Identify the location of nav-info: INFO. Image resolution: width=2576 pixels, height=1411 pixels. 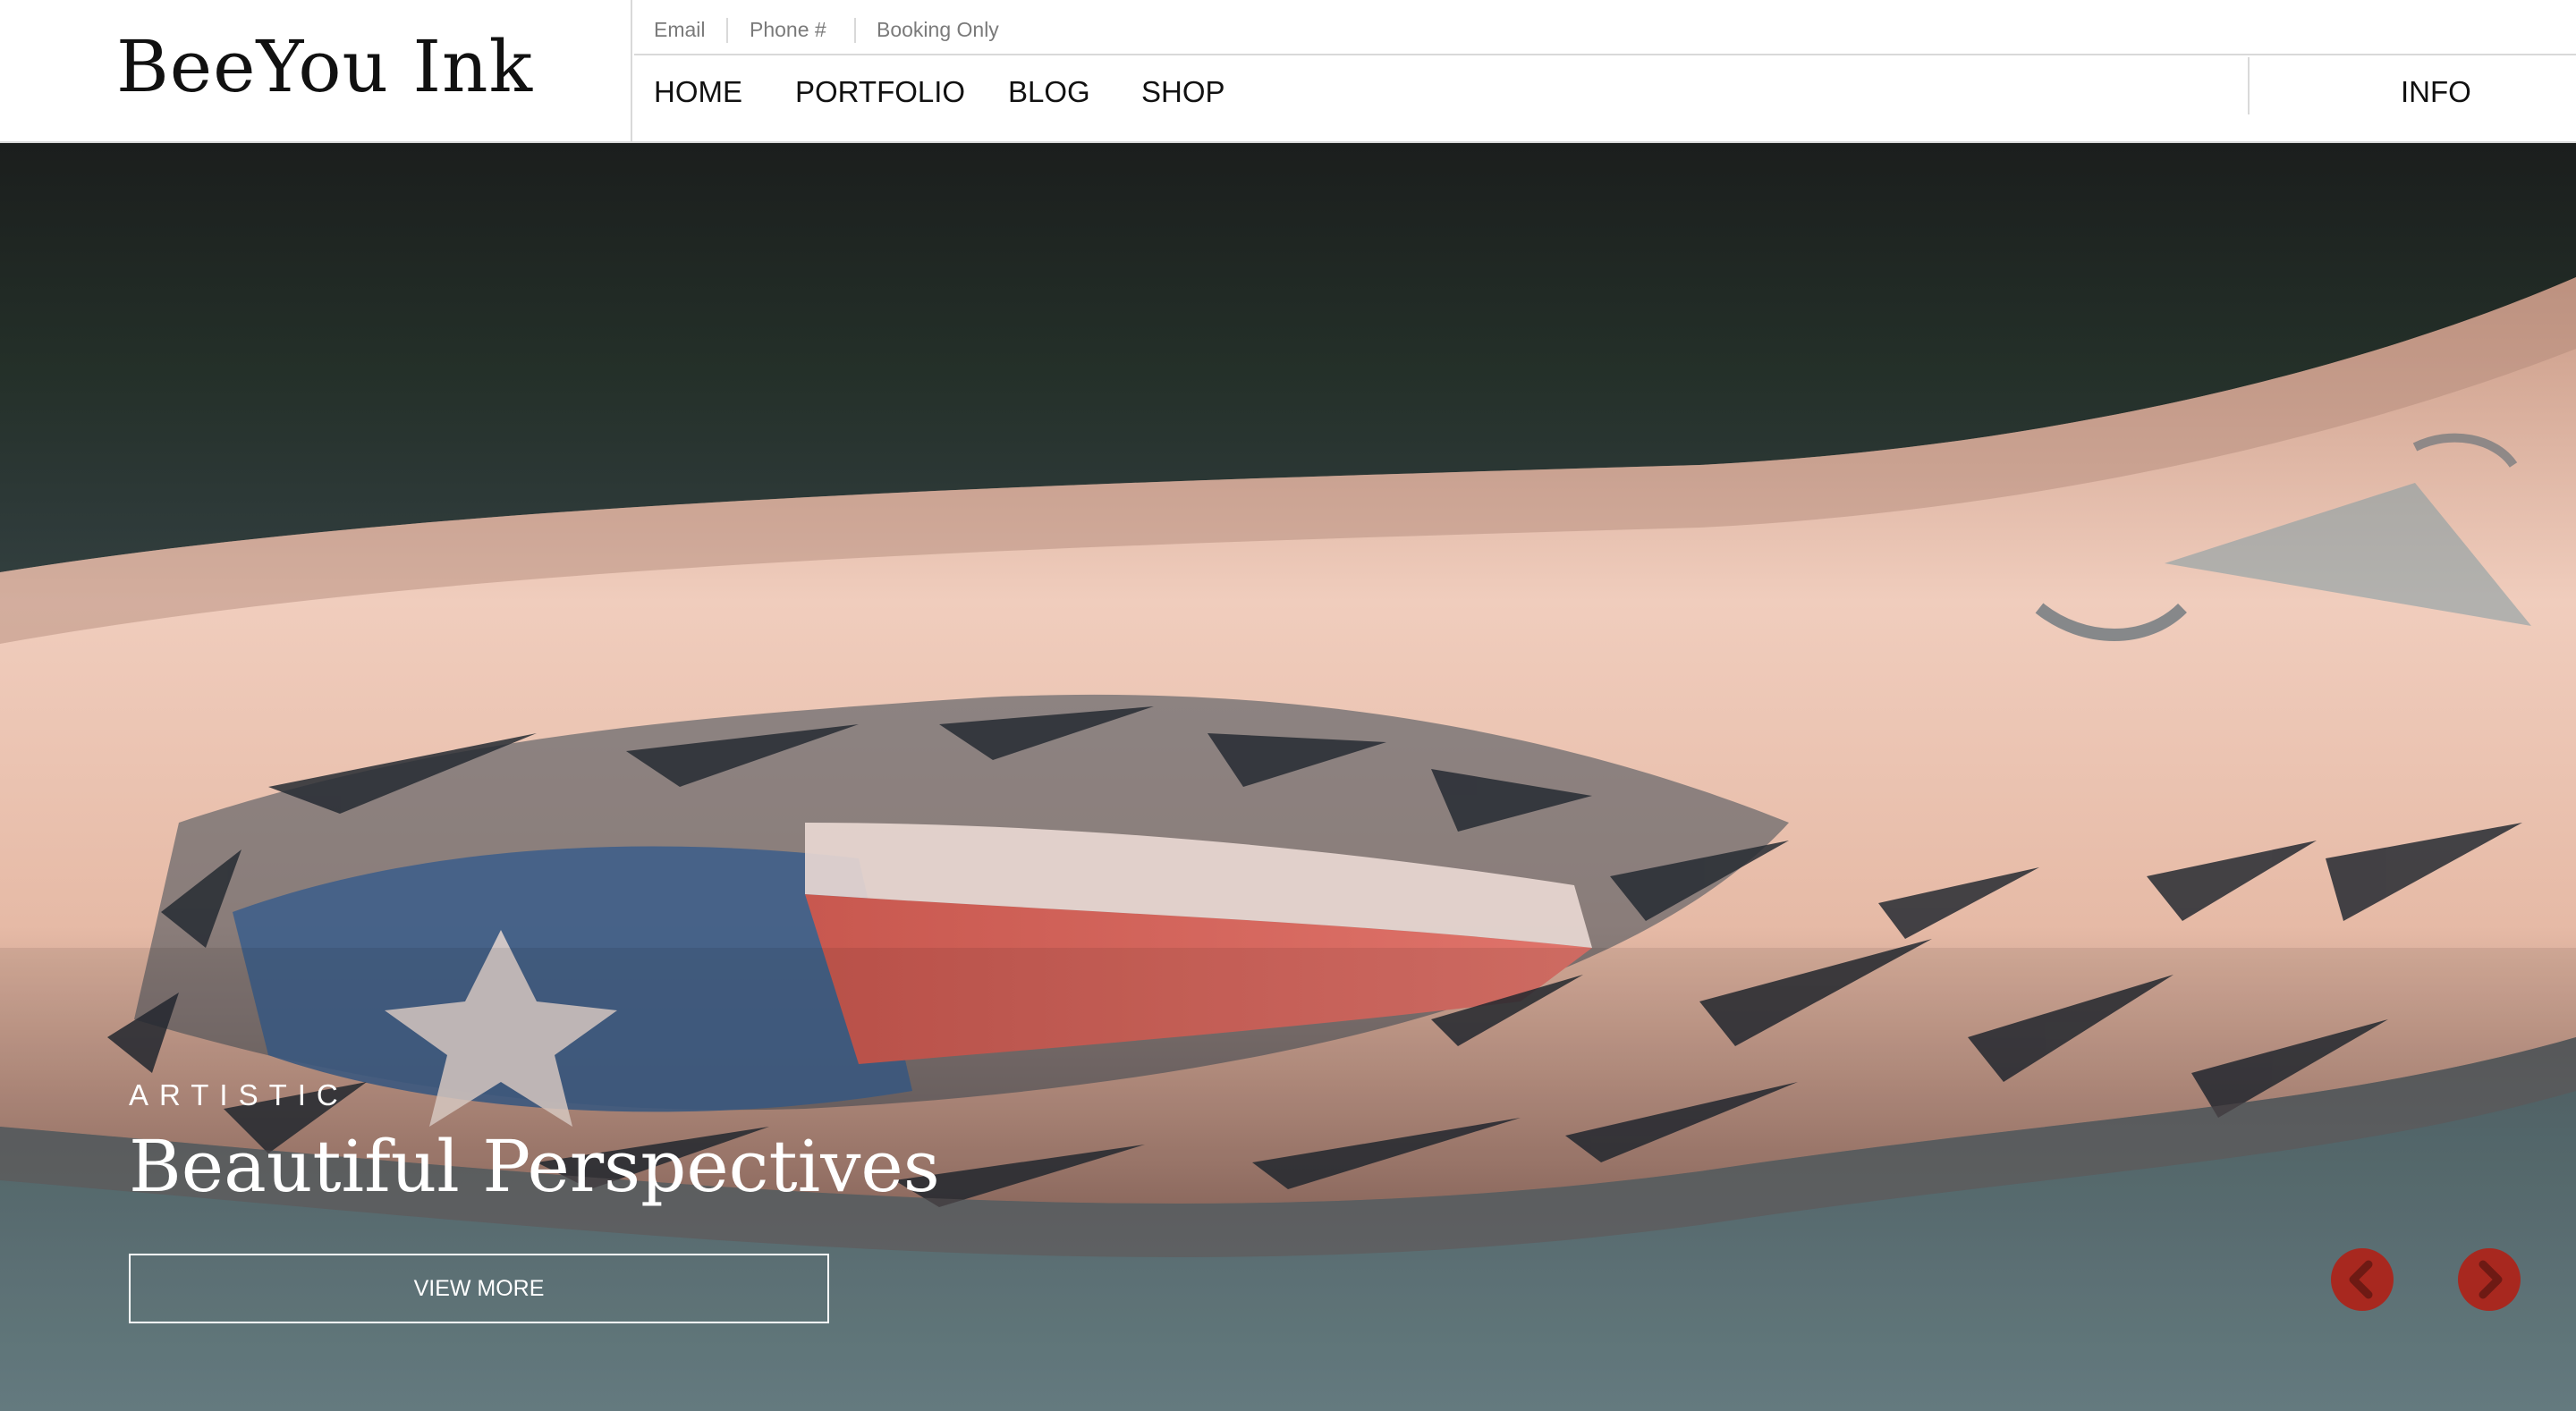
(2436, 92).